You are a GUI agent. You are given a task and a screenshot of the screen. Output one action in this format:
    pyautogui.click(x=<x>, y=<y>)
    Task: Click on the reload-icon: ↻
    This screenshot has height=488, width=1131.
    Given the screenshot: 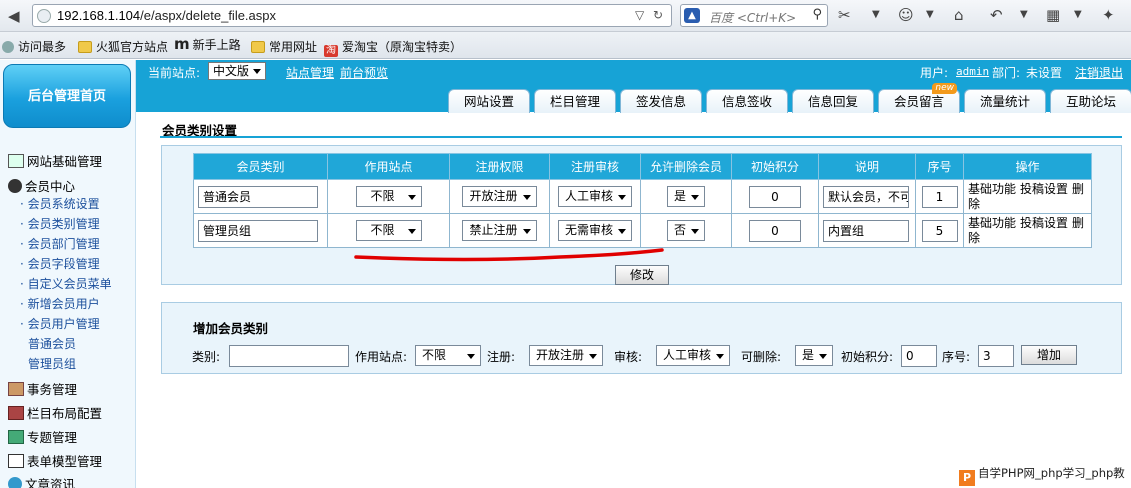 What is the action you would take?
    pyautogui.click(x=658, y=15)
    